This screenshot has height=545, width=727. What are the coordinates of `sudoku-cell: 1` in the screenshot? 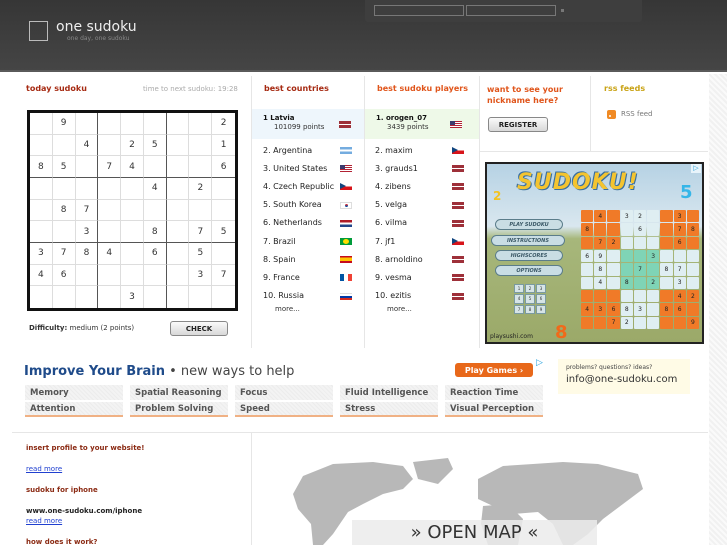 It's located at (223, 146).